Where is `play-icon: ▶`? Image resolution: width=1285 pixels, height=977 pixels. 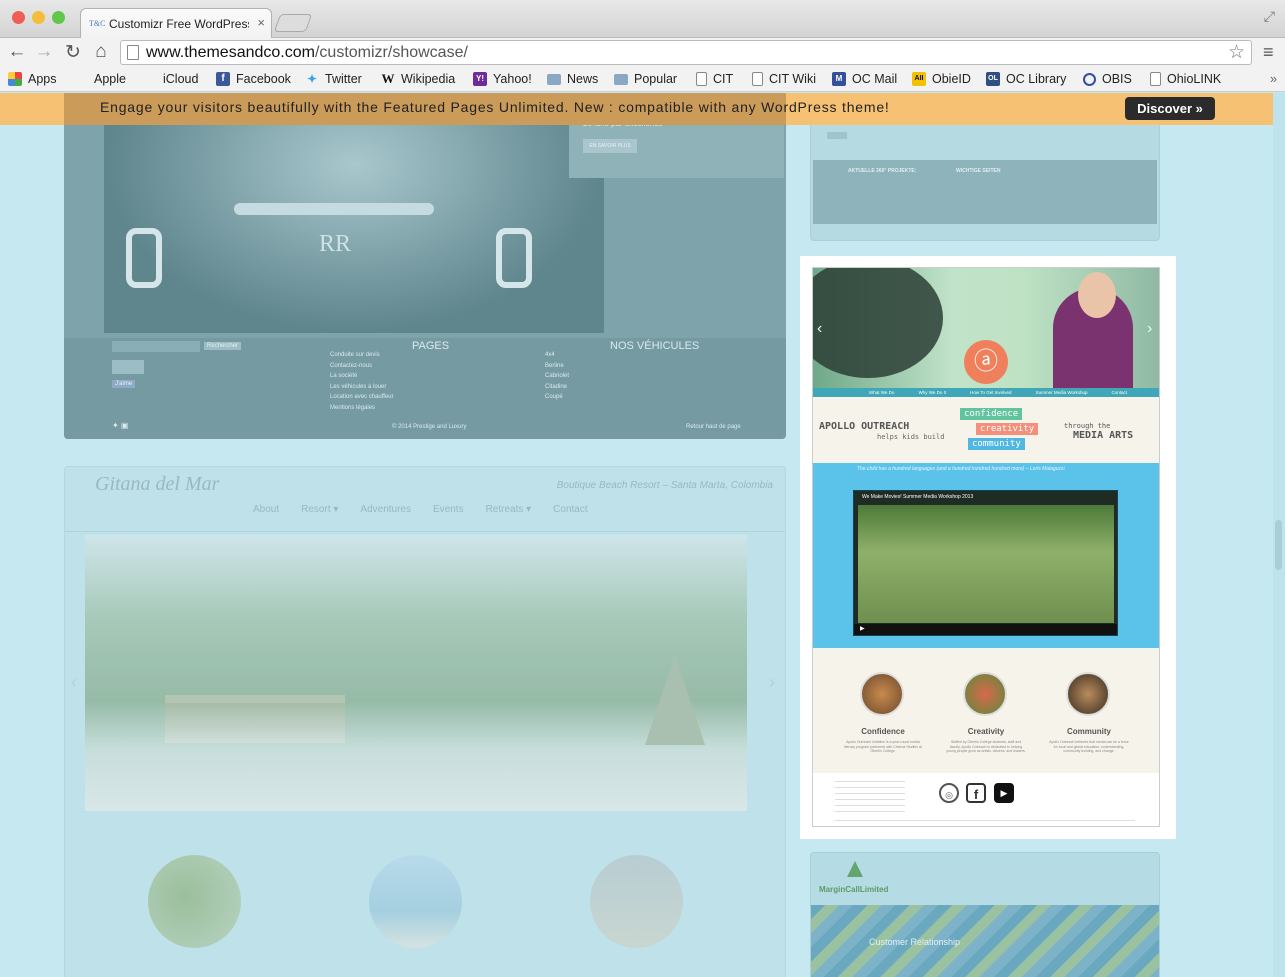
play-icon: ▶ is located at coordinates (862, 628).